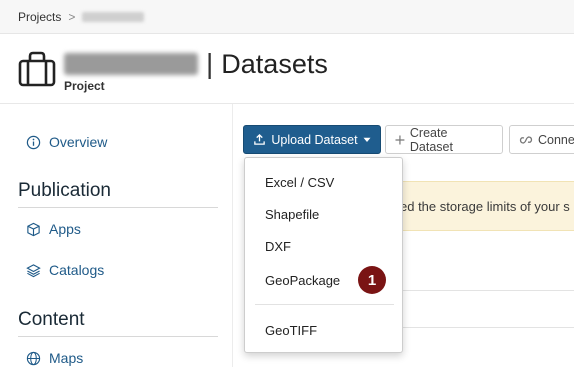  I want to click on caret-down-icon, so click(367, 139).